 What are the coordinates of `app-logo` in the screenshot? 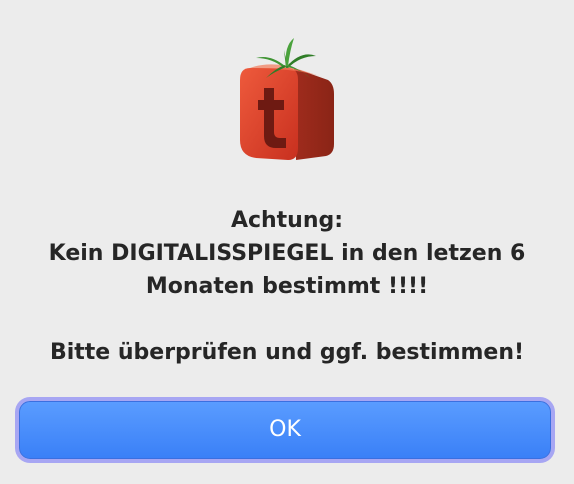 It's located at (286, 98).